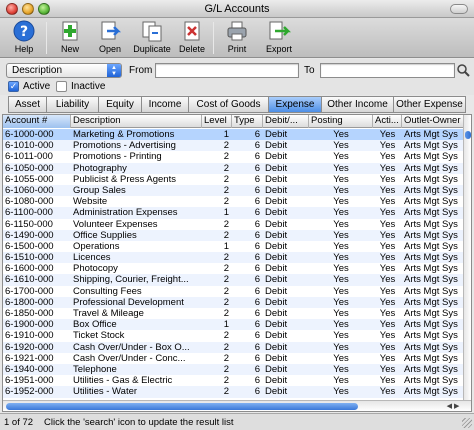  Describe the element at coordinates (459, 9) in the screenshot. I see `toolbar-toggle-button` at that location.